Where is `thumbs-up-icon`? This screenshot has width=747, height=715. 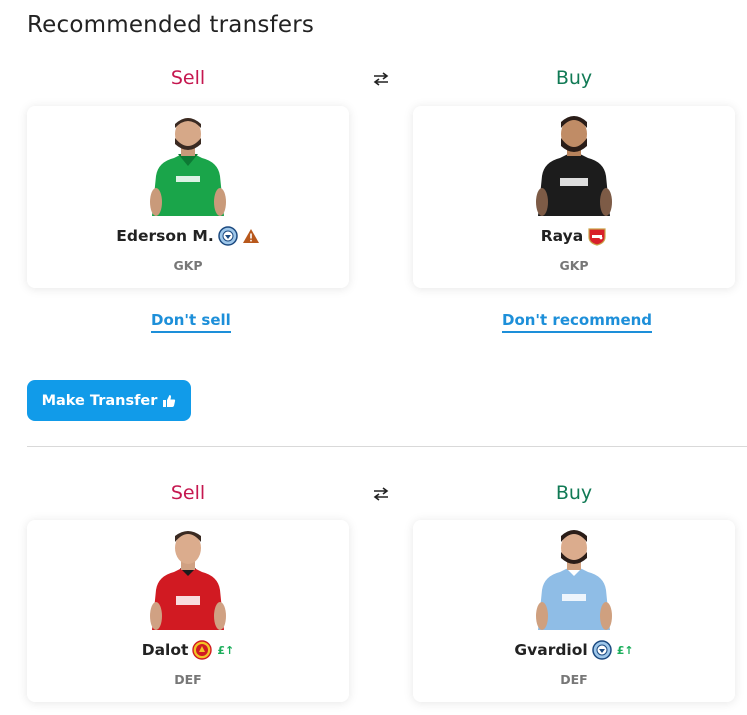
thumbs-up-icon is located at coordinates (169, 400).